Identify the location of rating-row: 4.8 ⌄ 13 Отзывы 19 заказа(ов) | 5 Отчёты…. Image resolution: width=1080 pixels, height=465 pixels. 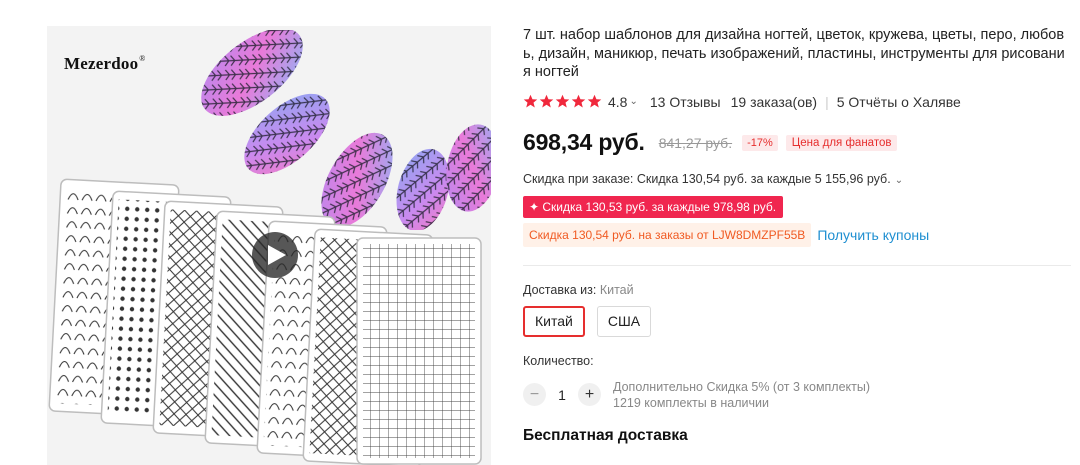
(797, 102).